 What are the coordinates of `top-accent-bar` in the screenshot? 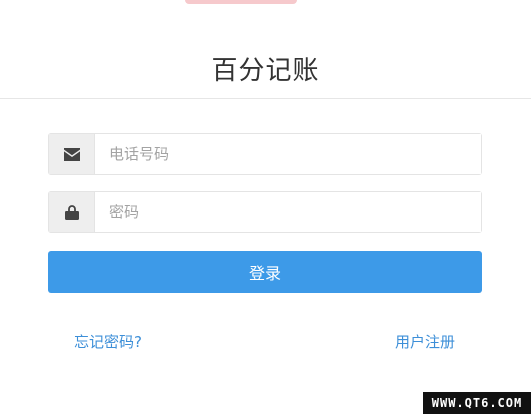 It's located at (241, 2).